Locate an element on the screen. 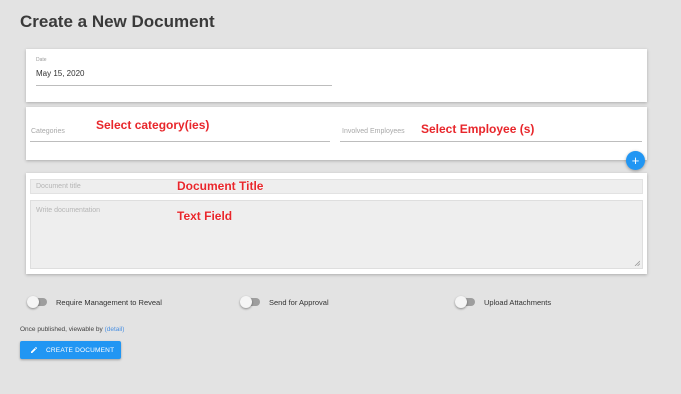 Image resolution: width=681 pixels, height=394 pixels. toggle-require-management: Require Management to Reveal is located at coordinates (94, 302).